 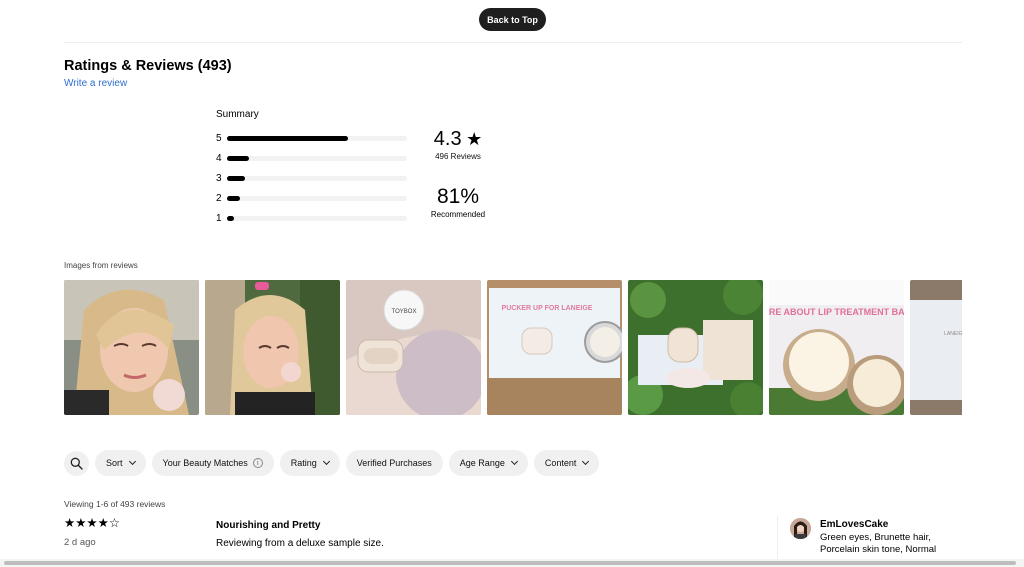 What do you see at coordinates (953, 334) in the screenshot?
I see `svg-text: LANEIGE` at bounding box center [953, 334].